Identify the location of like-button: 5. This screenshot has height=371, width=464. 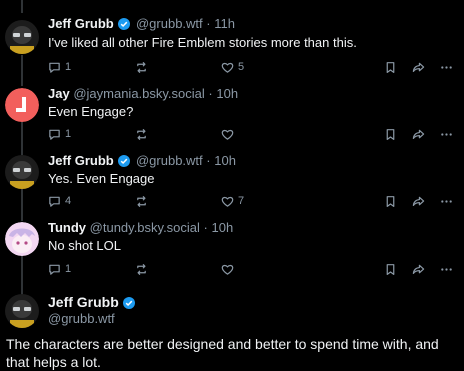
(232, 67).